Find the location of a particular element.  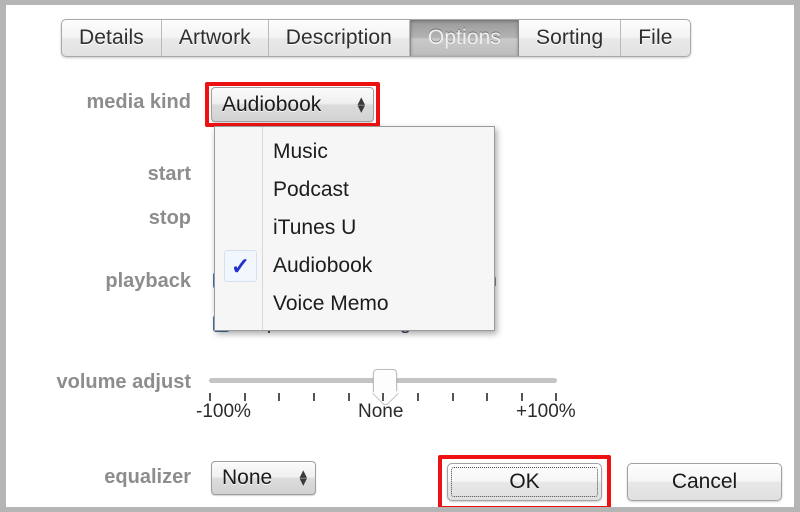

volume-max-label: +100% is located at coordinates (546, 411).